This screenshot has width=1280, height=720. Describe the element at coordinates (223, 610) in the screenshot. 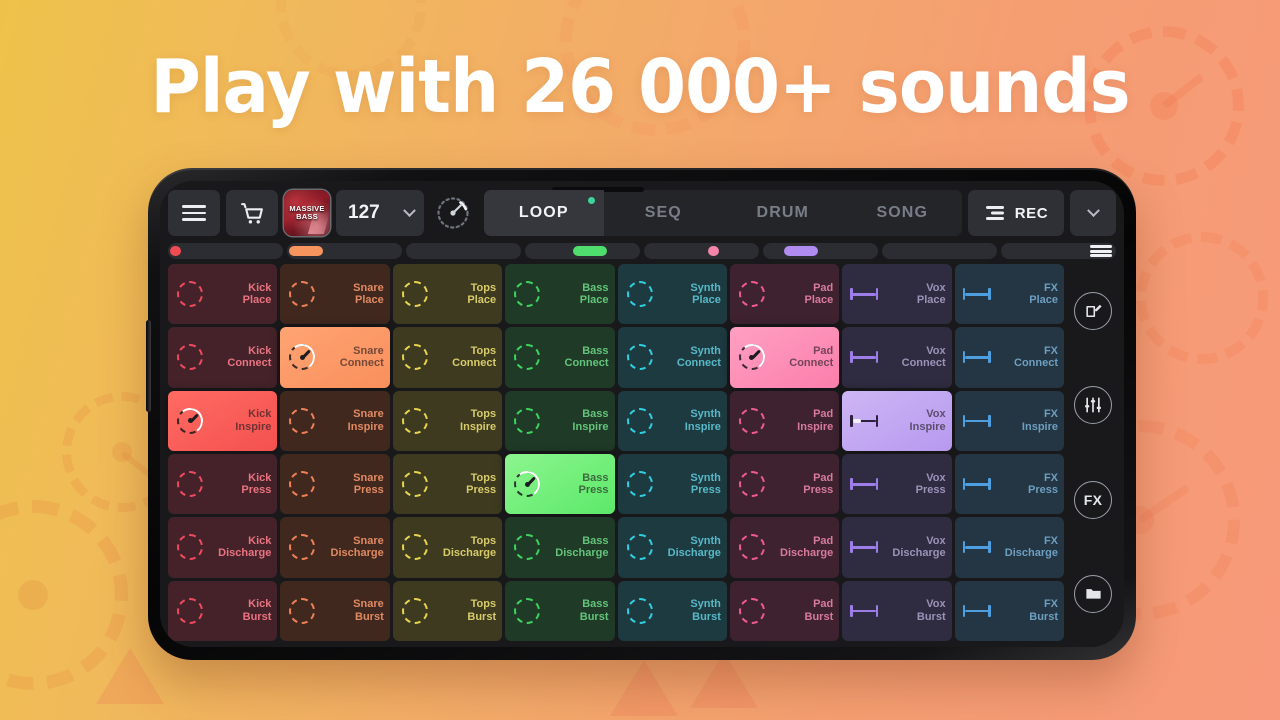

I see `pad-kick-burst: Kick Burst` at that location.